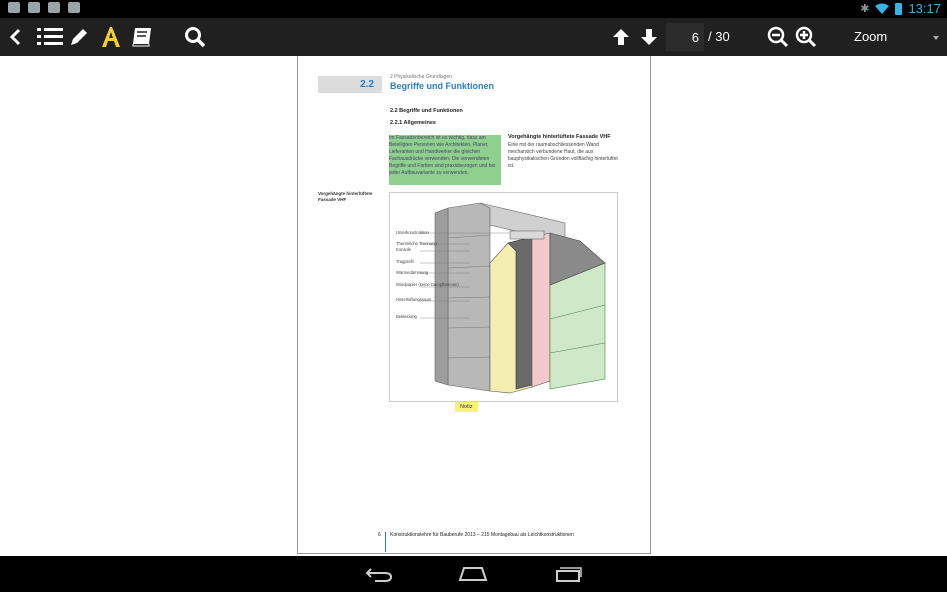 Image resolution: width=947 pixels, height=592 pixels. Describe the element at coordinates (413, 123) in the screenshot. I see `subheading-2: 2.2.1 Allgemeines` at that location.